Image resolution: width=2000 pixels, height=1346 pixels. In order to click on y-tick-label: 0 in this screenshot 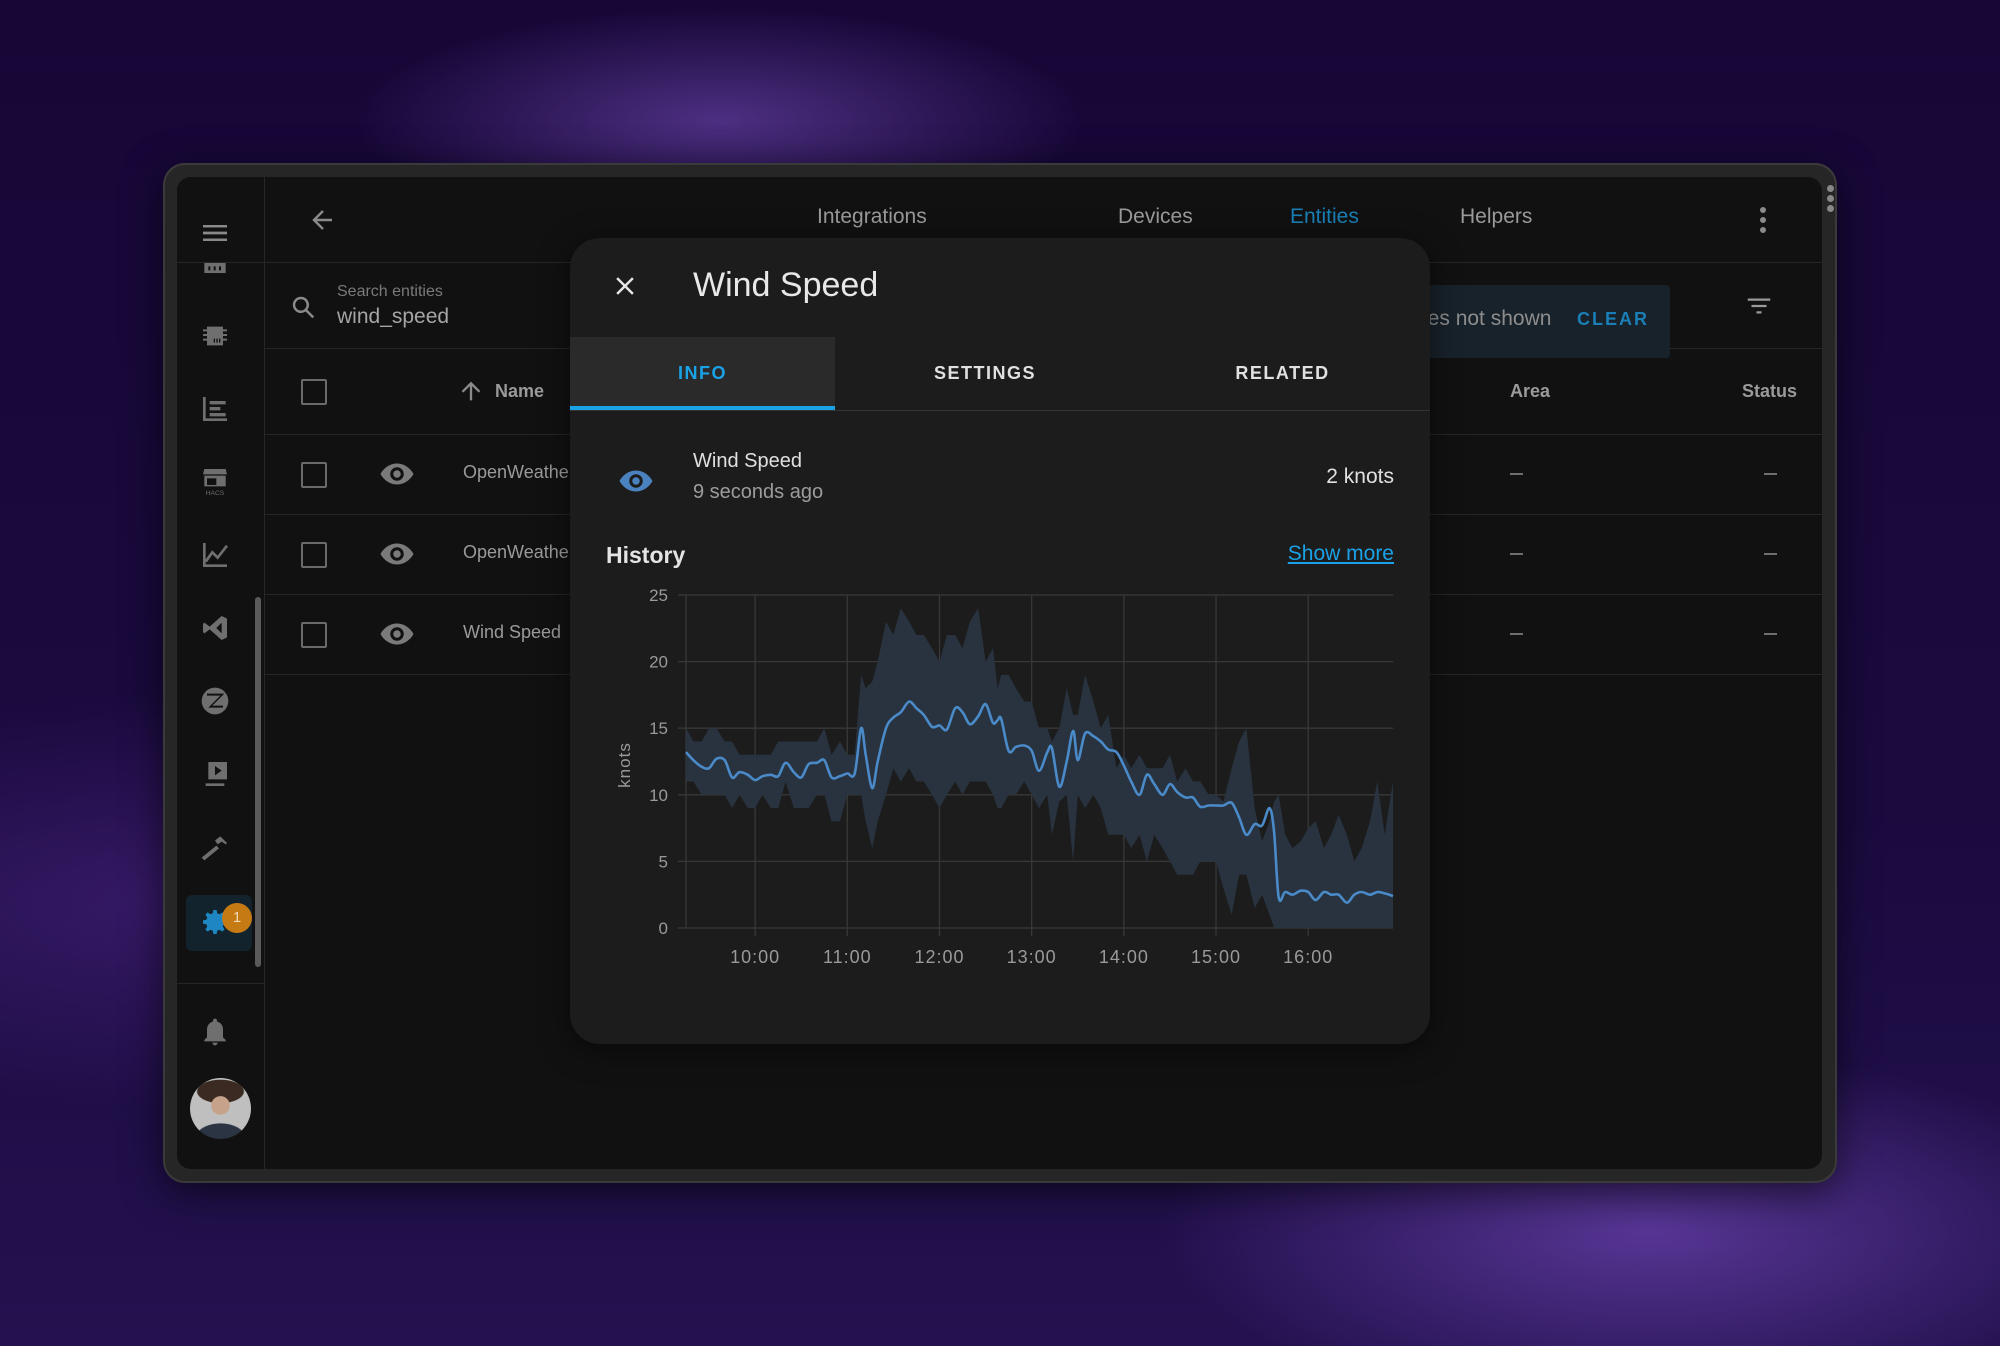, I will do `click(663, 928)`.